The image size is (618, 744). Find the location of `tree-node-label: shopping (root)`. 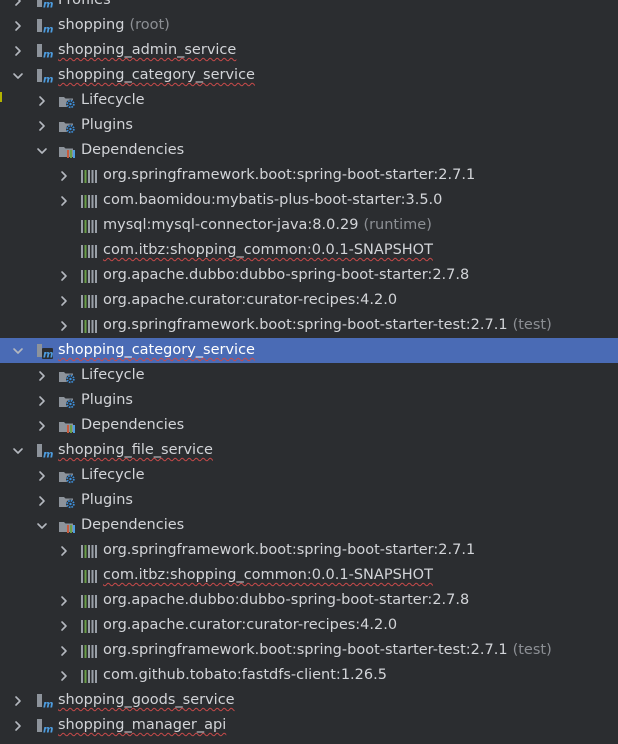

tree-node-label: shopping (root) is located at coordinates (114, 25).